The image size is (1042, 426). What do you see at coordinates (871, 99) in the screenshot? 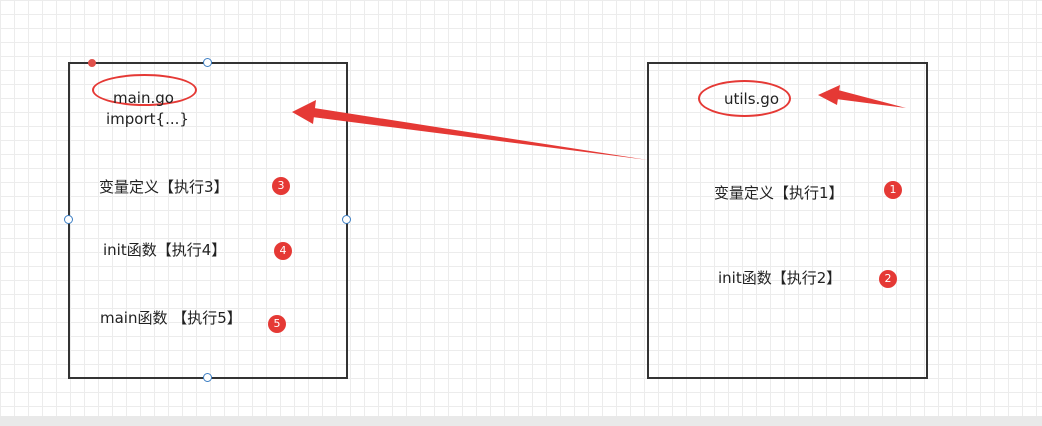
I see `utils-pointer-shaft` at bounding box center [871, 99].